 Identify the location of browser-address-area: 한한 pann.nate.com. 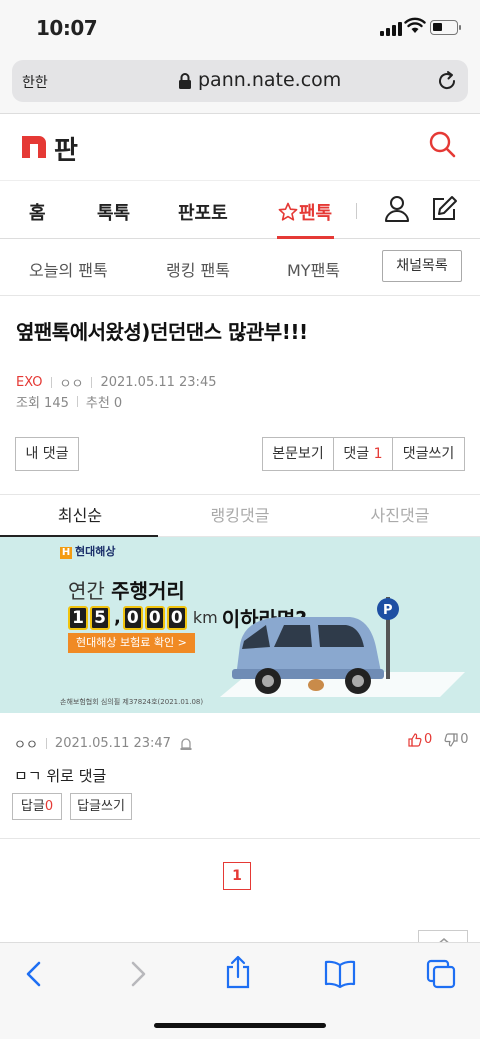
(240, 86).